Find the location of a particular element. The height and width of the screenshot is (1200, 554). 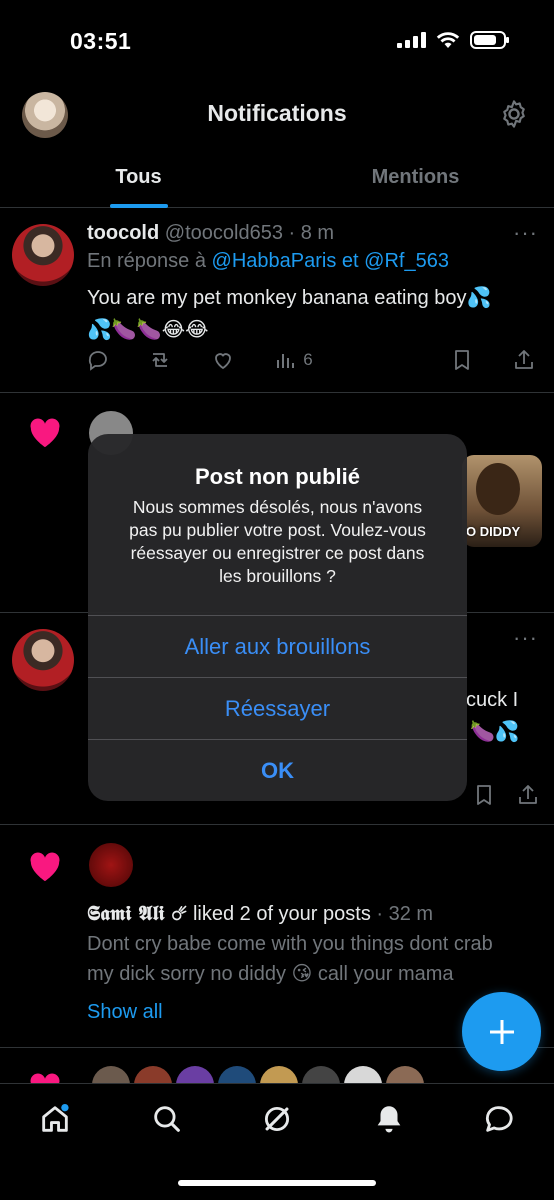

top-header: Notifications is located at coordinates (277, 116).